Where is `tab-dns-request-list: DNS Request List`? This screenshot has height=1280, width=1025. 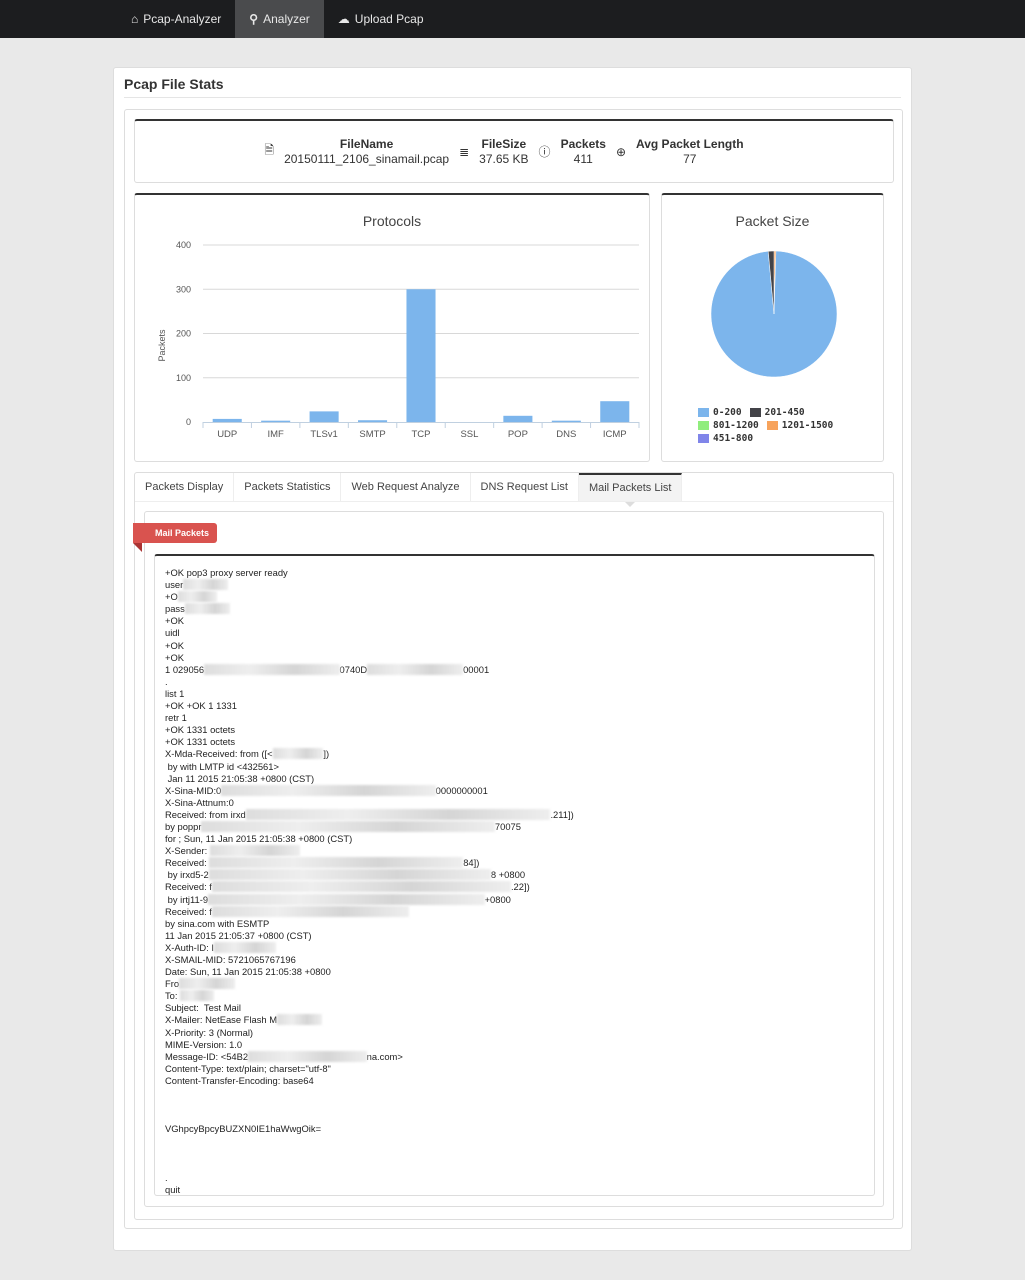 tab-dns-request-list: DNS Request List is located at coordinates (525, 487).